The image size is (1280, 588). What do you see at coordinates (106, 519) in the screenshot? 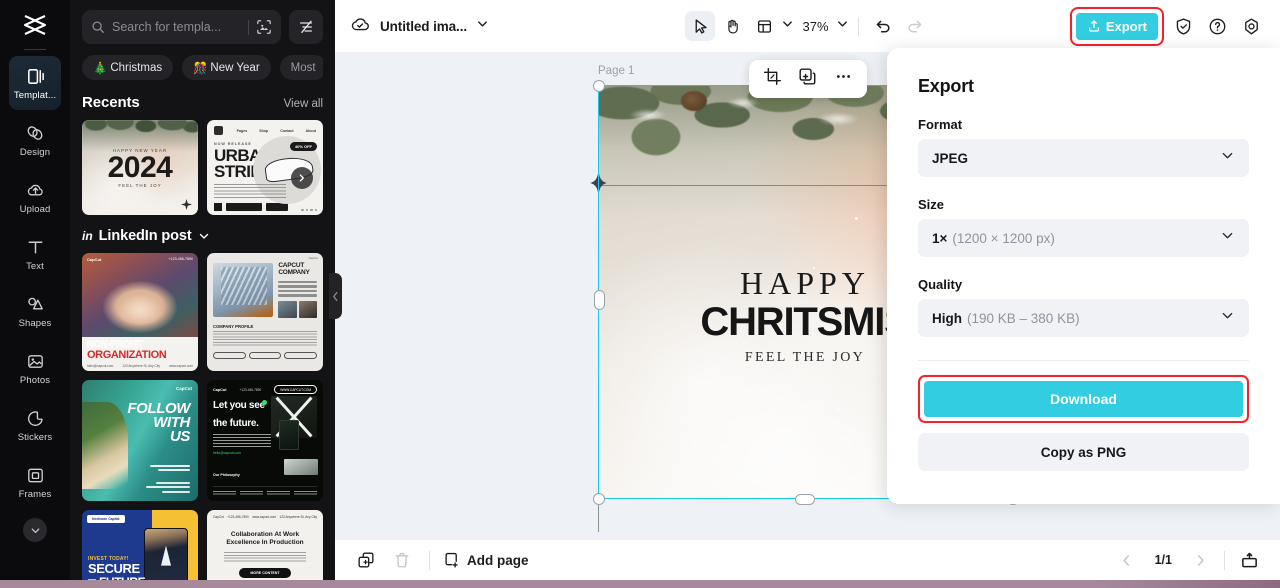
I see `template-text: Nexttown Capital` at bounding box center [106, 519].